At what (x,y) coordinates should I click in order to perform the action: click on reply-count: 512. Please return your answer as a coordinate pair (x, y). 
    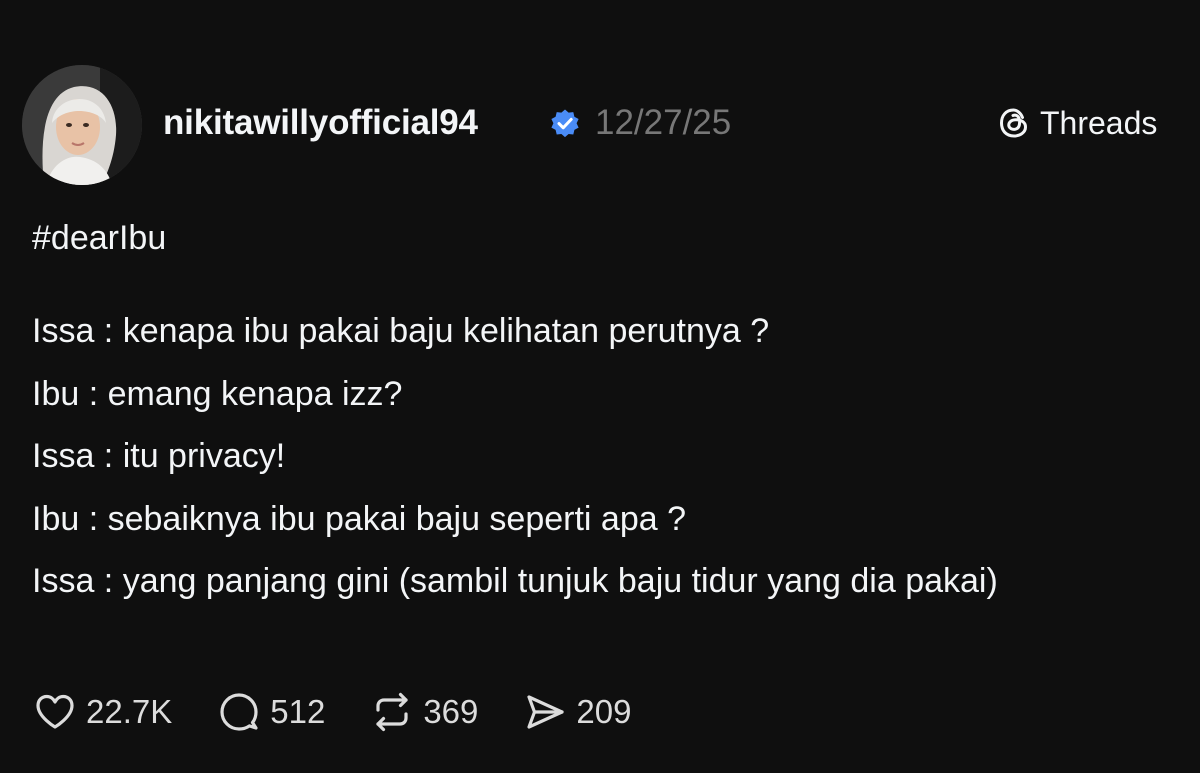
    Looking at the image, I should click on (298, 711).